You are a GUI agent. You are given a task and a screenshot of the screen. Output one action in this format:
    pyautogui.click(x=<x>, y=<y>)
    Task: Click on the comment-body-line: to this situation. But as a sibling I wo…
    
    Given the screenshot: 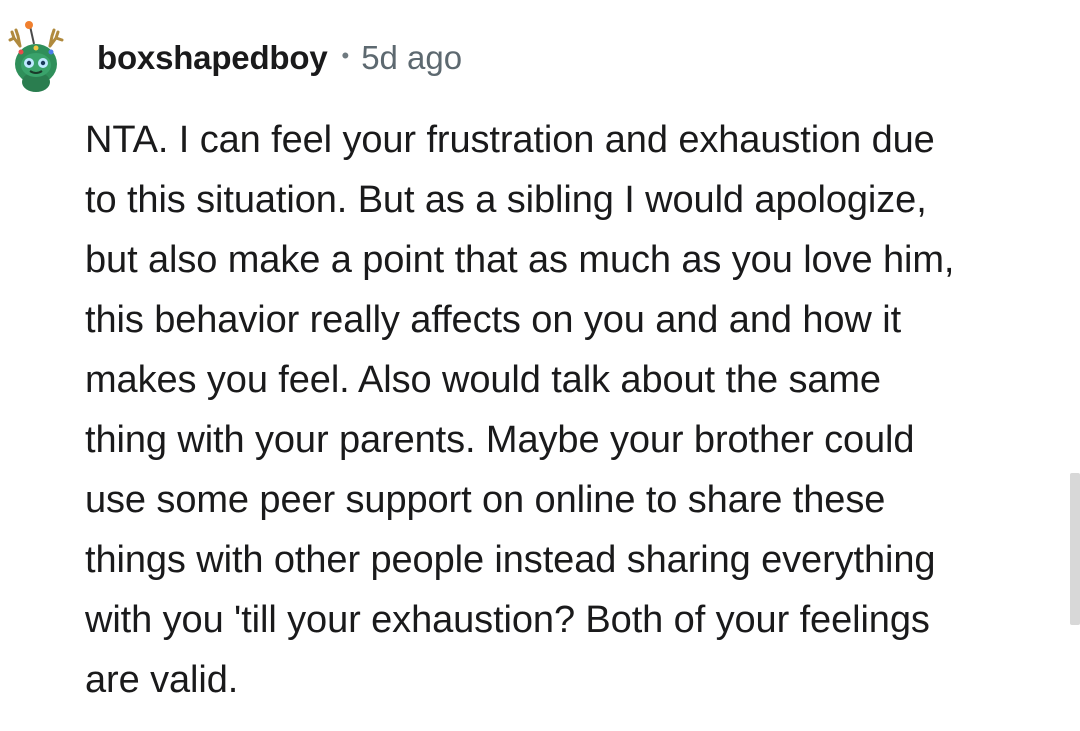 What is the action you would take?
    pyautogui.click(x=506, y=200)
    